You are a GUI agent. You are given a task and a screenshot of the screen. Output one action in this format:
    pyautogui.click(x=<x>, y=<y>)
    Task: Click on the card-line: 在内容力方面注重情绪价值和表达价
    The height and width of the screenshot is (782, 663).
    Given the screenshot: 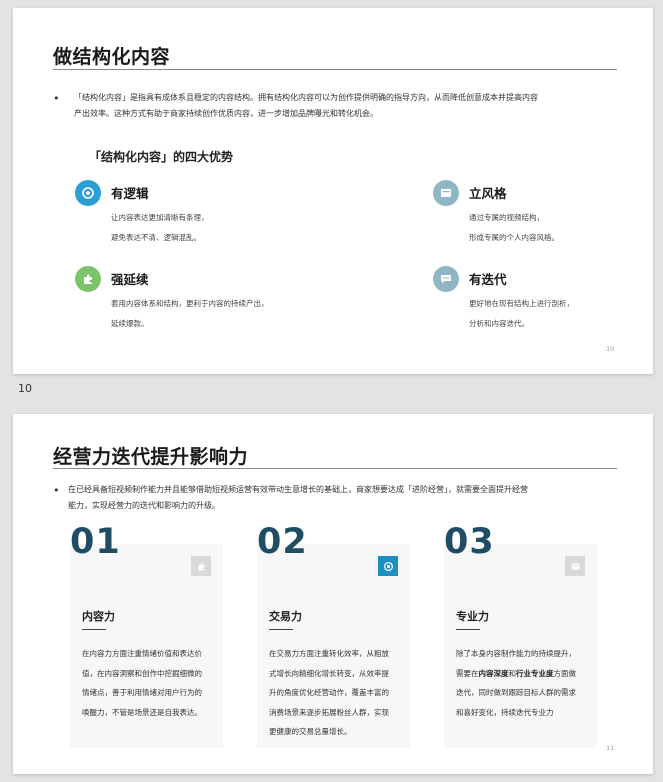 What is the action you would take?
    pyautogui.click(x=142, y=653)
    